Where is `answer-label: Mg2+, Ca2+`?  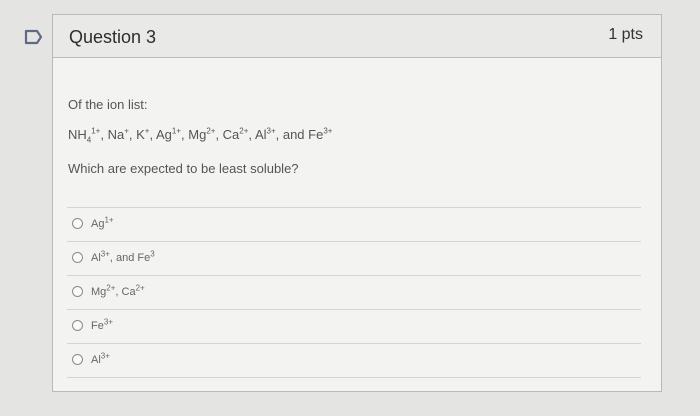
answer-label: Mg2+, Ca2+ is located at coordinates (118, 290).